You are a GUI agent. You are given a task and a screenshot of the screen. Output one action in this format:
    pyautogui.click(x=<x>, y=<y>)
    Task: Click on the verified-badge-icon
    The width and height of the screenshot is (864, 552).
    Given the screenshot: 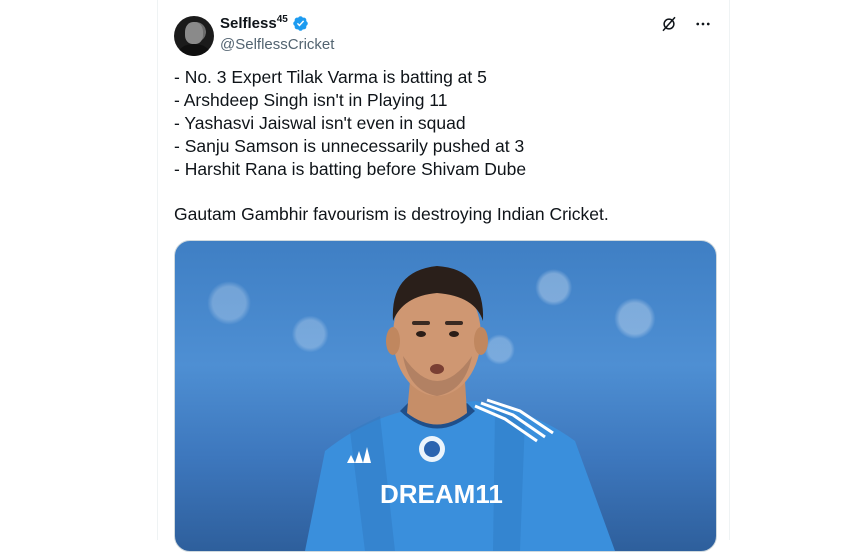 What is the action you would take?
    pyautogui.click(x=300, y=23)
    